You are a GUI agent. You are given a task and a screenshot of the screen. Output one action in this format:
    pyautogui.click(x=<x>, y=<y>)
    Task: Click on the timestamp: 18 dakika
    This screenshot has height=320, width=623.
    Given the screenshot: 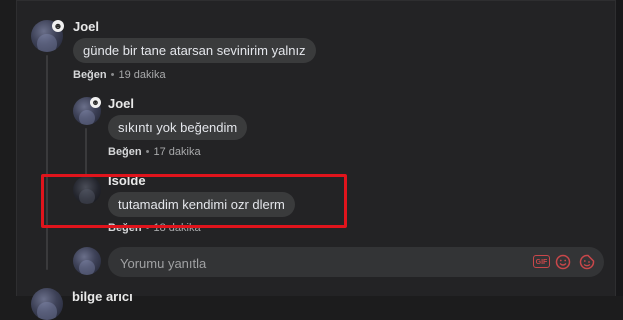 What is the action you would take?
    pyautogui.click(x=176, y=228)
    